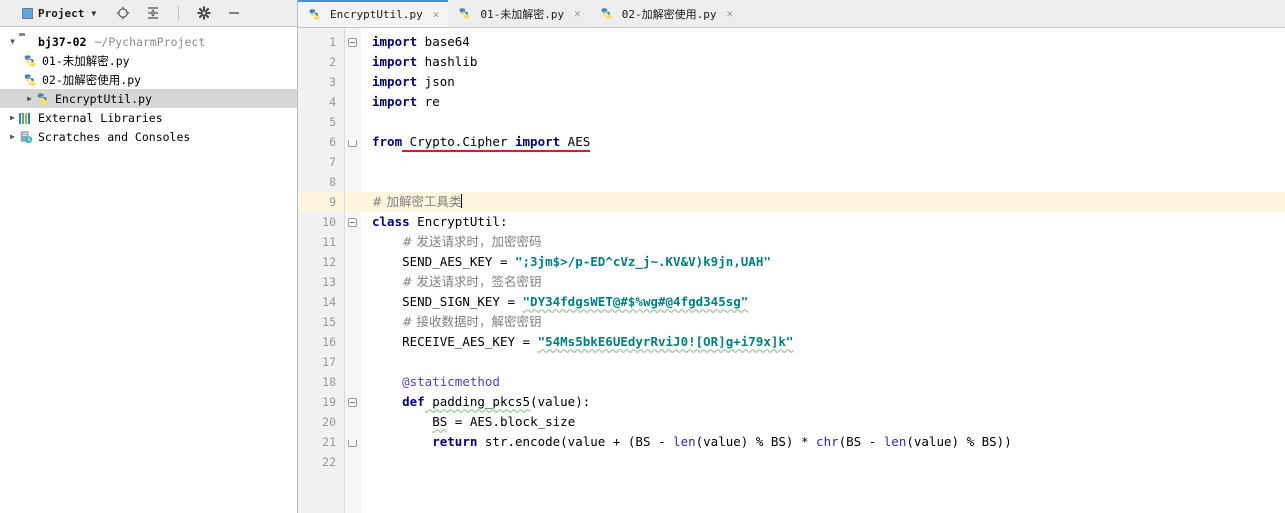 The height and width of the screenshot is (513, 1285). Describe the element at coordinates (823, 142) in the screenshot. I see `code-line-6: from Crypto.Cipher import AES` at that location.